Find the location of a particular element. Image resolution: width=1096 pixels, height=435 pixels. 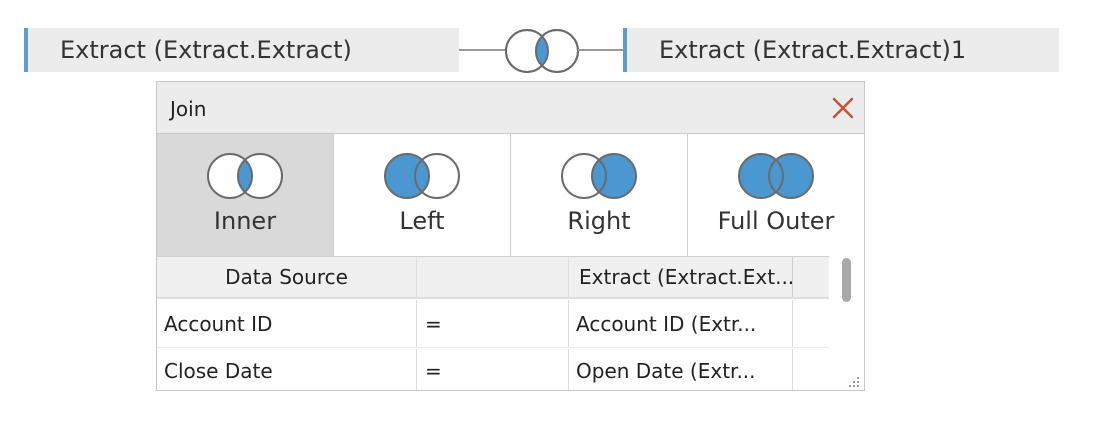

dialog-title: Join is located at coordinates (188, 109).